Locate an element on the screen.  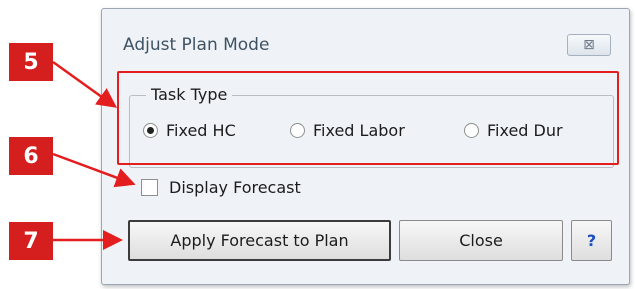
callout-arrows is located at coordinates (94, 155).